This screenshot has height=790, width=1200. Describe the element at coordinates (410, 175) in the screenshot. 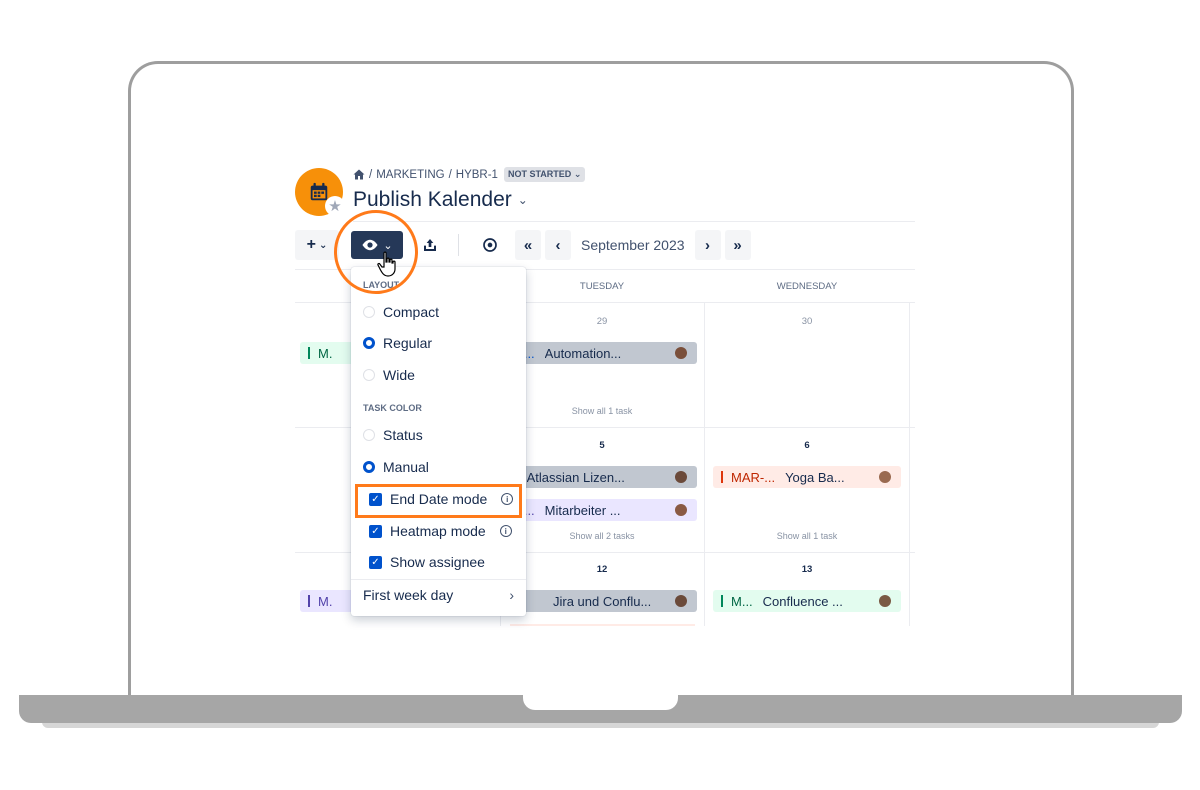

I see `breadcrumb-project: MARKETING` at that location.